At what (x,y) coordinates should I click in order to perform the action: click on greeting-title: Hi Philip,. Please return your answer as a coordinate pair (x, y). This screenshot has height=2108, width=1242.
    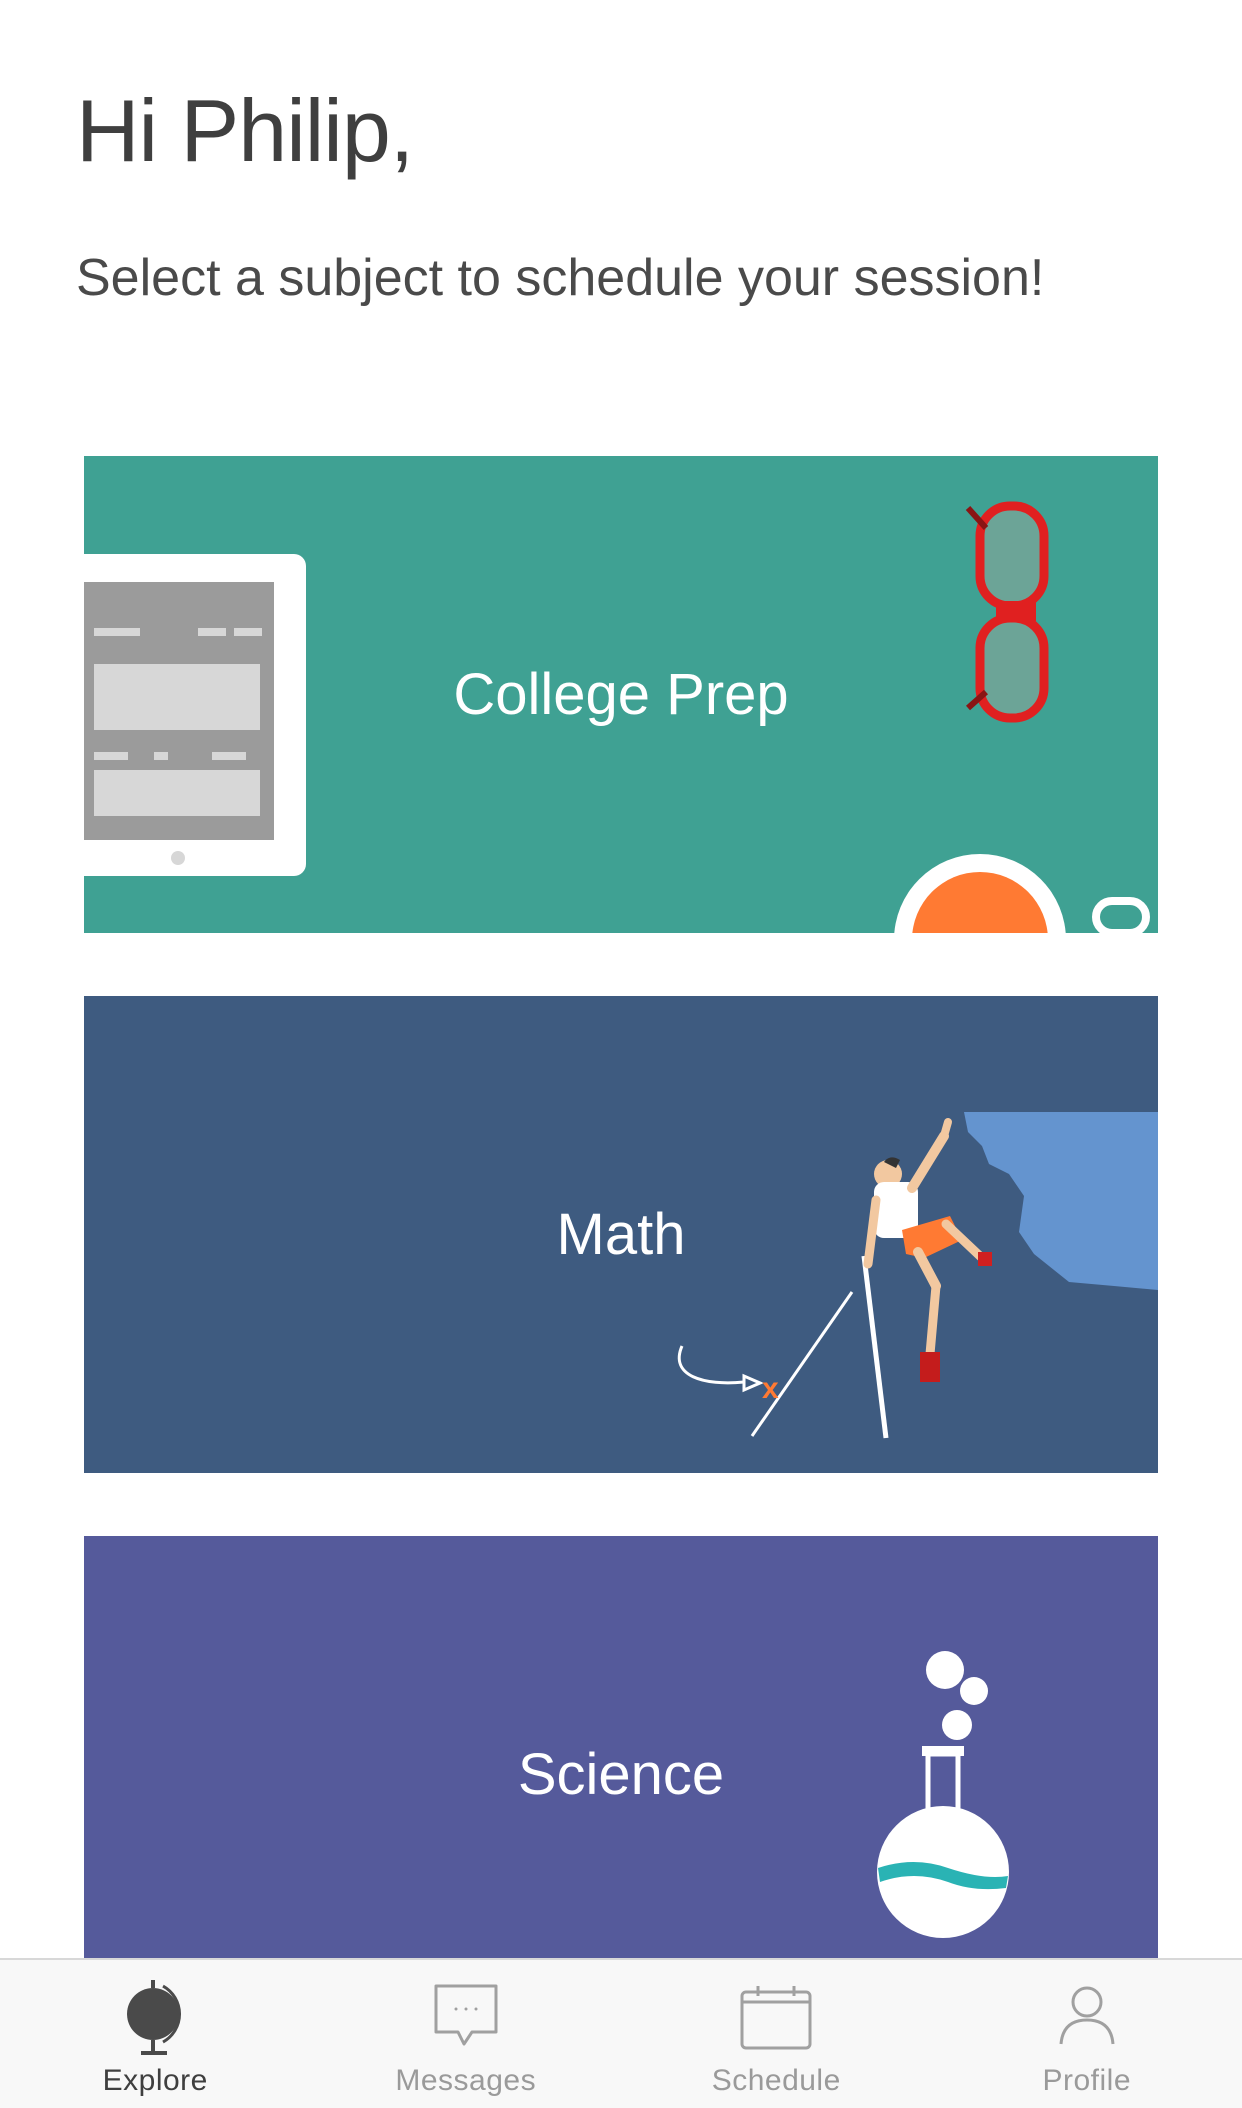
    Looking at the image, I should click on (244, 131).